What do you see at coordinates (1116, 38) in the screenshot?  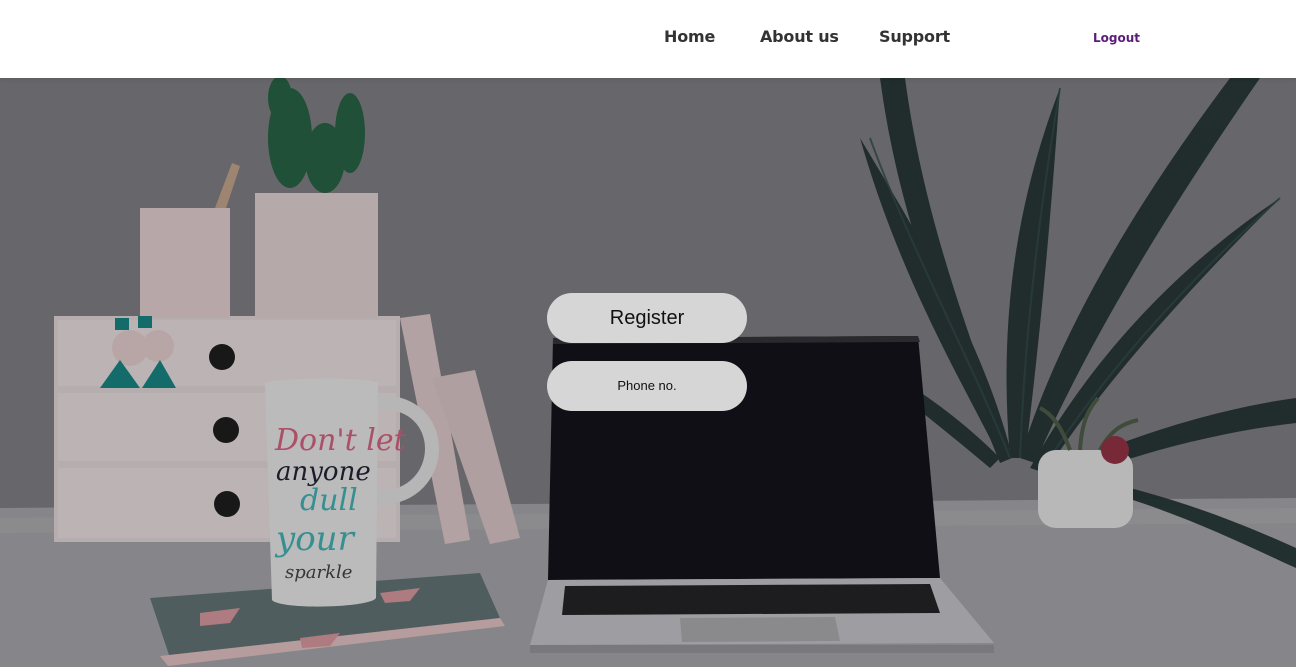 I see `logout-link: Logout` at bounding box center [1116, 38].